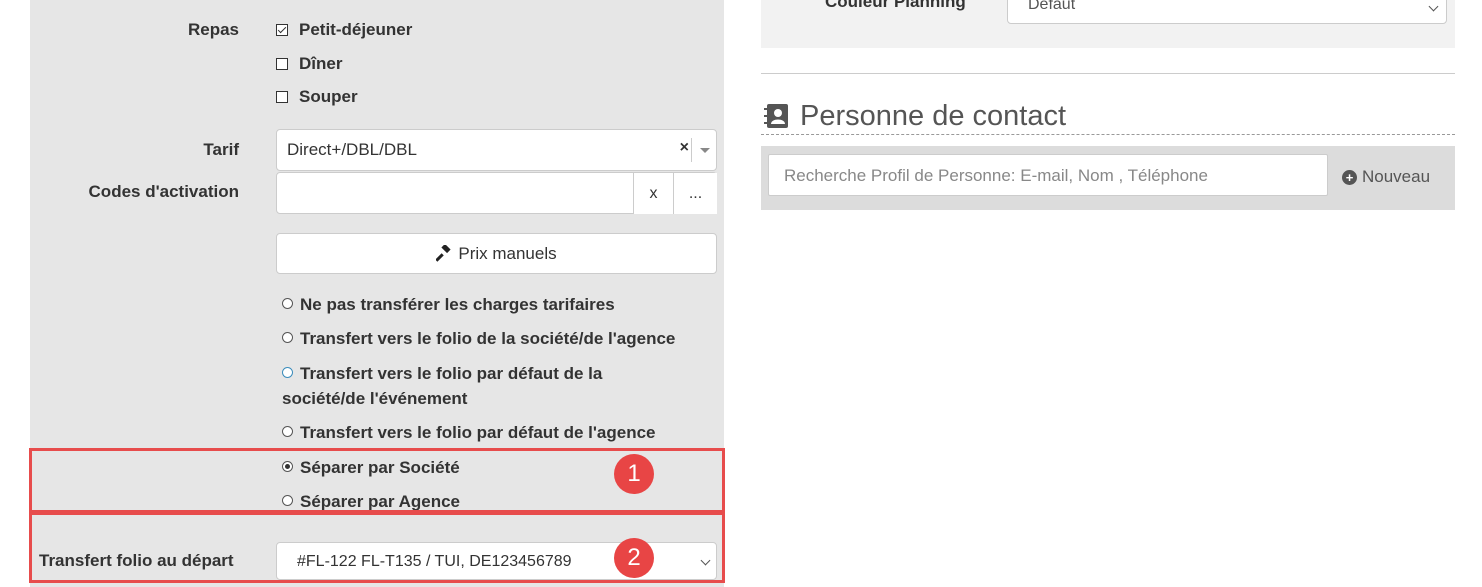 This screenshot has width=1482, height=587. What do you see at coordinates (328, 96) in the screenshot?
I see `checkbox-label: Souper` at bounding box center [328, 96].